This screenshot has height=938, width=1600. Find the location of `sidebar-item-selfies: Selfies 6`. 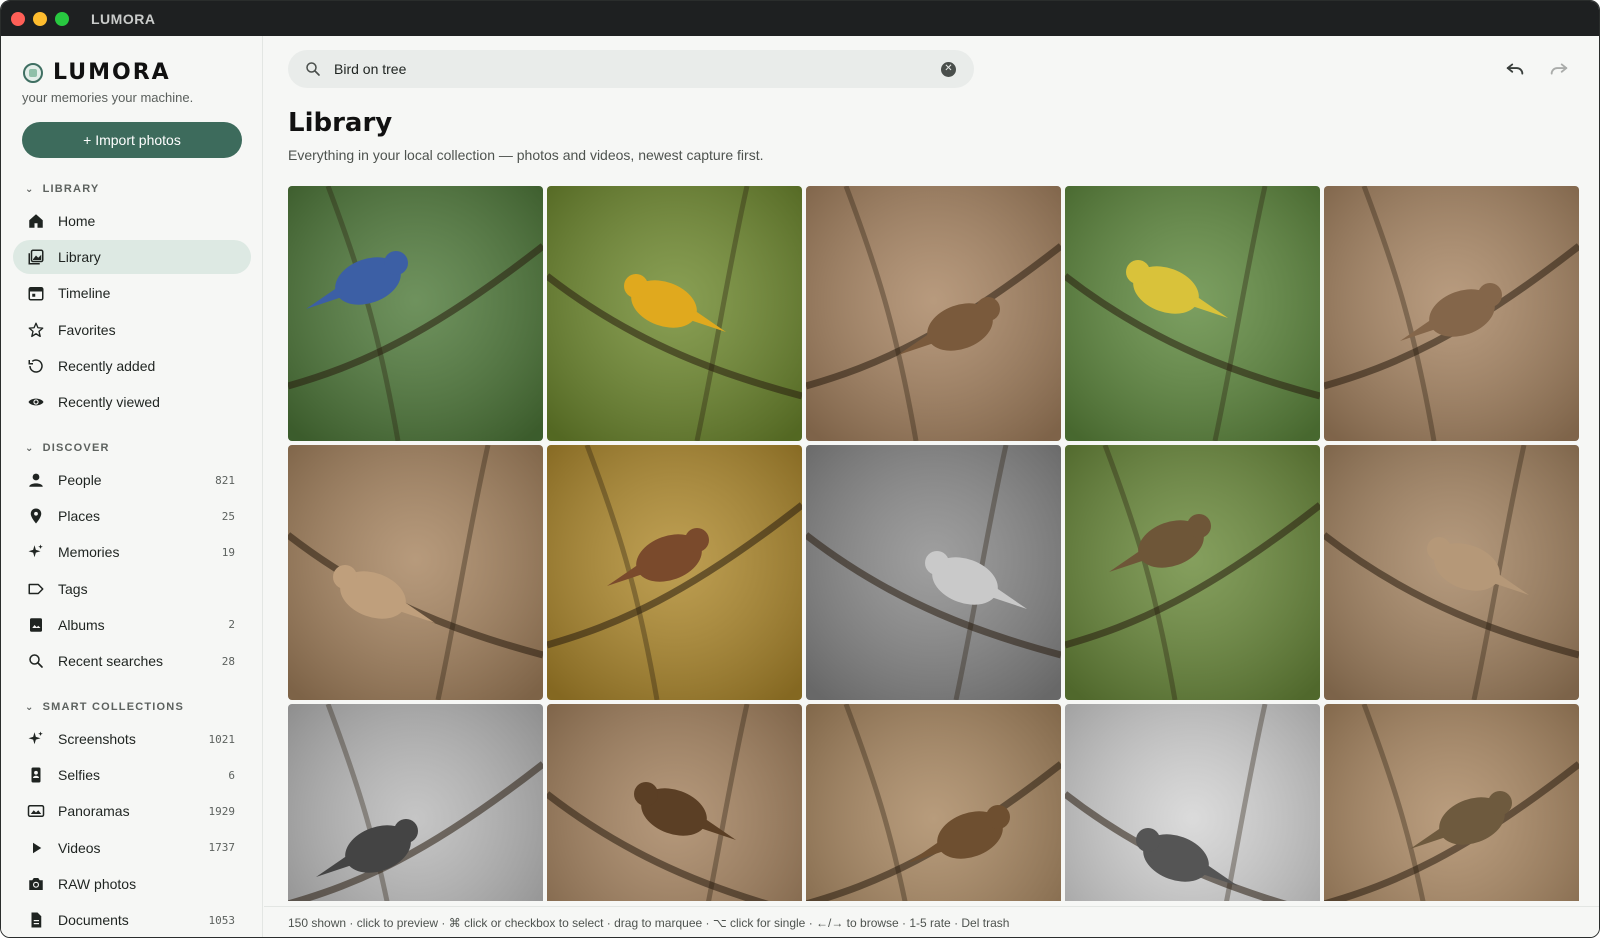

sidebar-item-selfies: Selfies 6 is located at coordinates (132, 775).